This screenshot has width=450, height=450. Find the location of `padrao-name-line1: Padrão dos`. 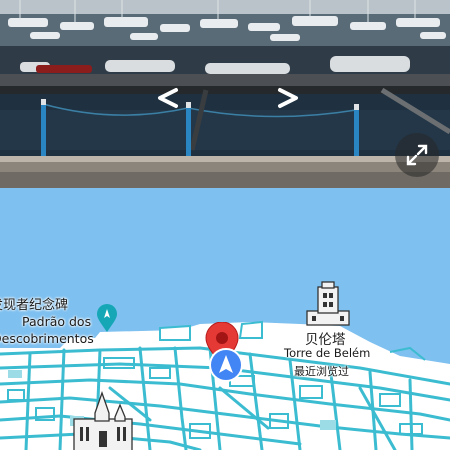

padrao-name-line1: Padrão dos is located at coordinates (56, 321).